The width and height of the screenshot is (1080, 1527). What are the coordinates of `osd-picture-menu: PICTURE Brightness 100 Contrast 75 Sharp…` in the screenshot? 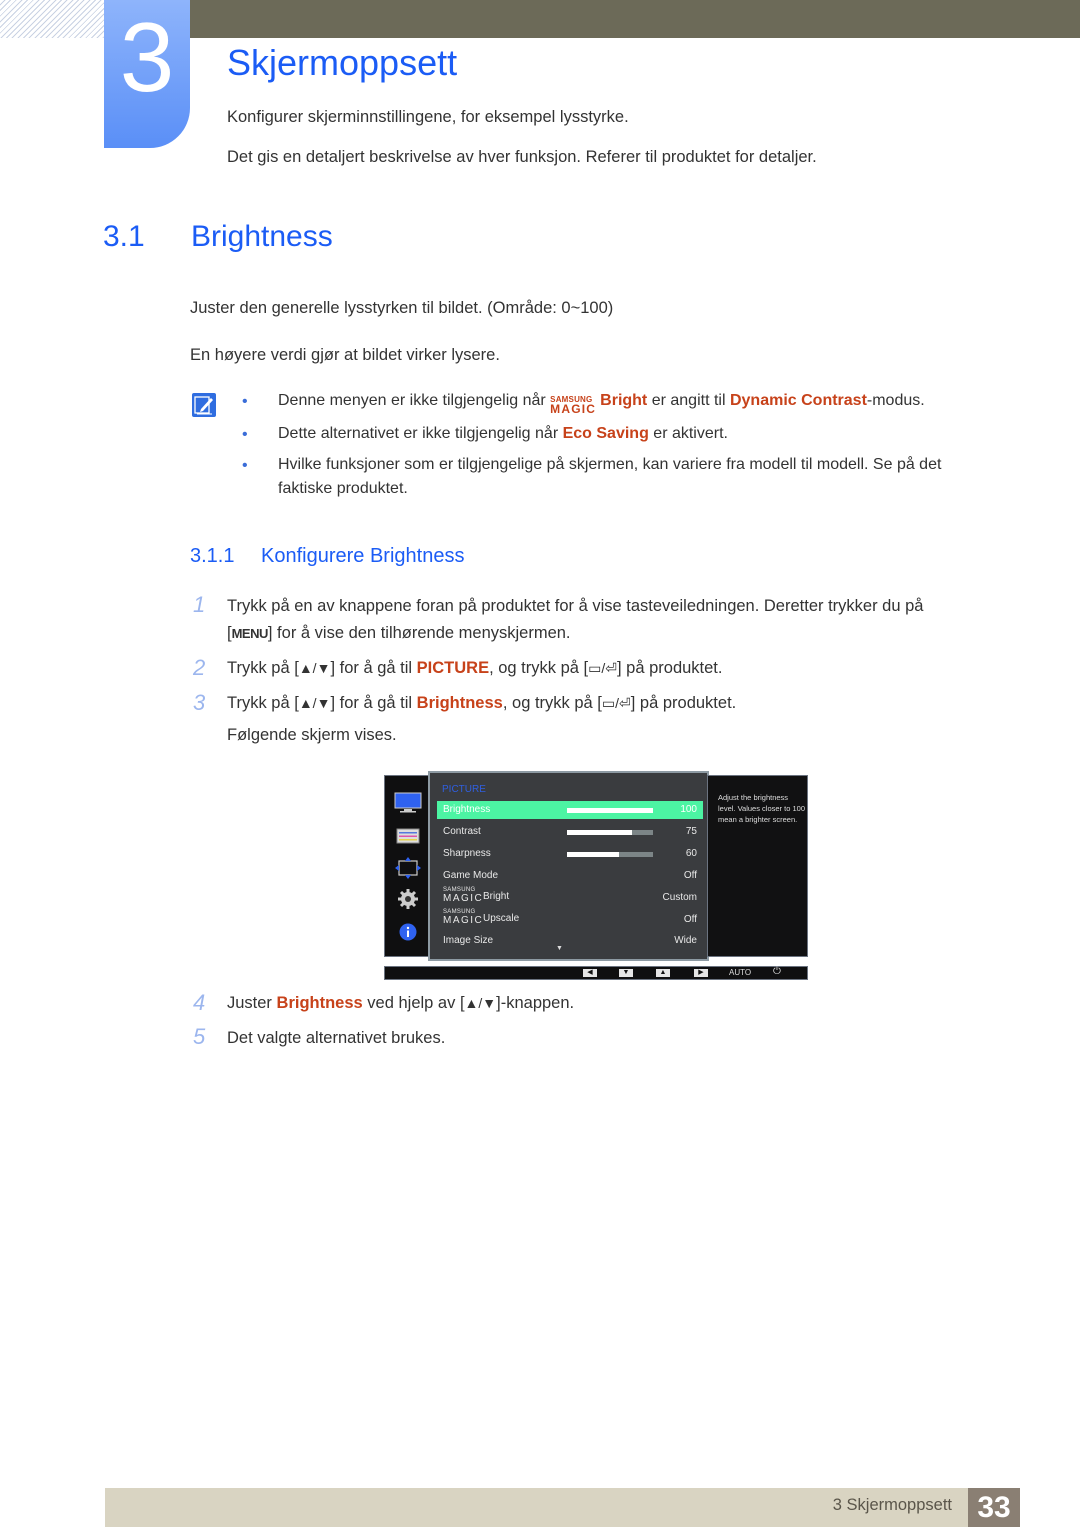 It's located at (568, 866).